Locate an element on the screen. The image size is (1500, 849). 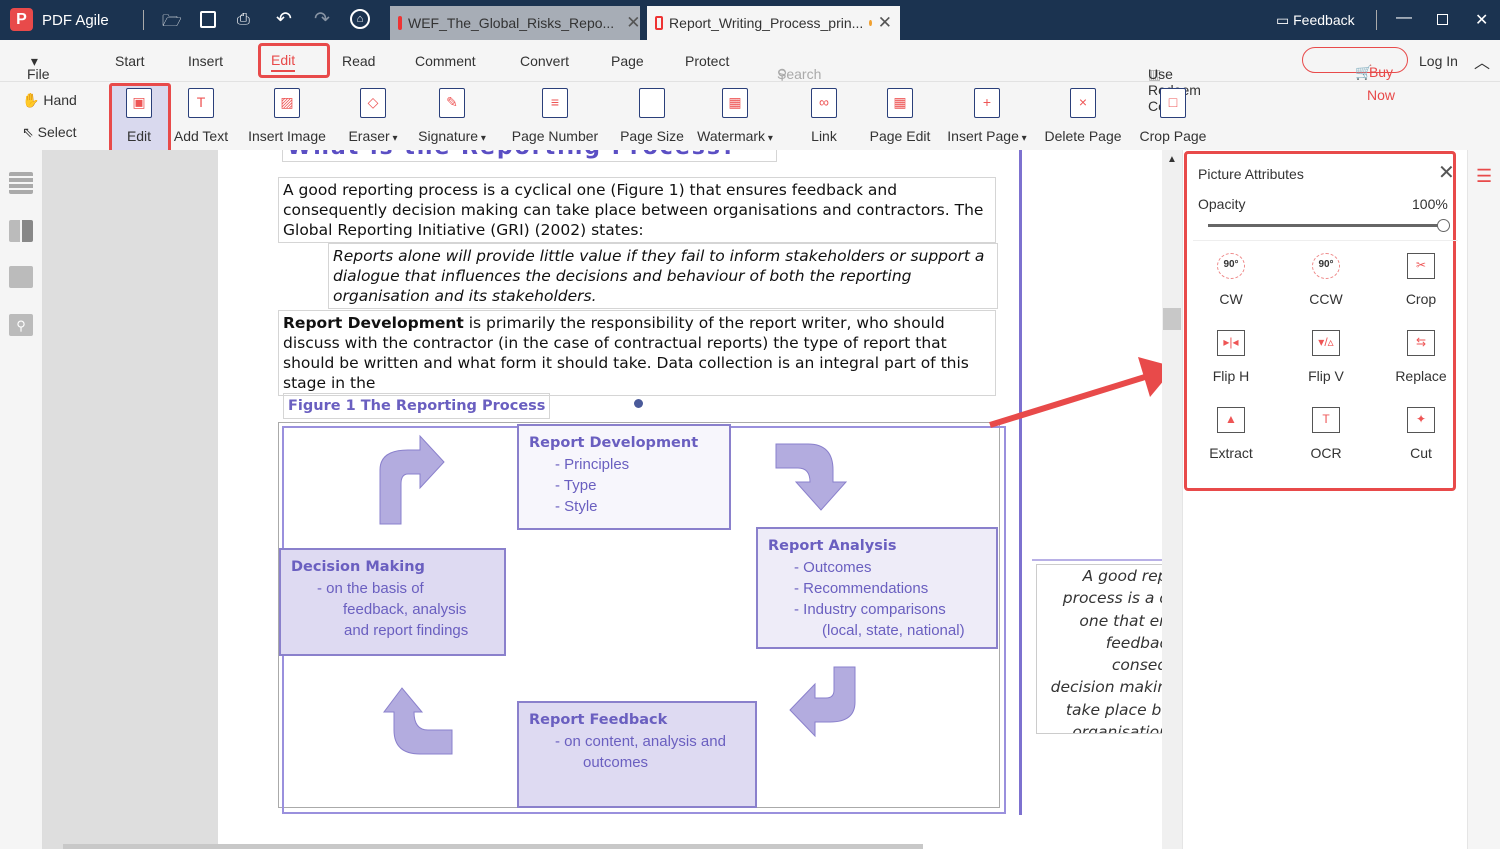
tool-add-text: T Add Text is located at coordinates (201, 117).